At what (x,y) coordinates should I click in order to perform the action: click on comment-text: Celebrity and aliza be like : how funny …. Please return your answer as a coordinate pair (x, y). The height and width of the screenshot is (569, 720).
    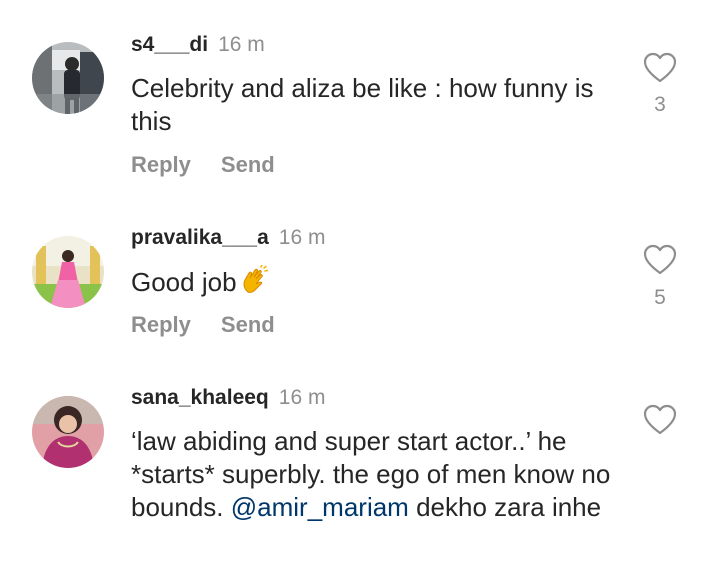
    Looking at the image, I should click on (362, 104).